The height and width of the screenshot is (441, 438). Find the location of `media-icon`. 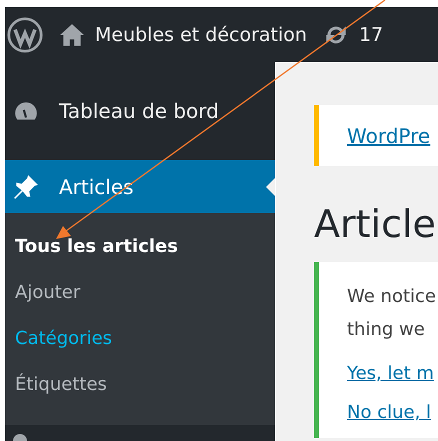

media-icon is located at coordinates (20, 437).